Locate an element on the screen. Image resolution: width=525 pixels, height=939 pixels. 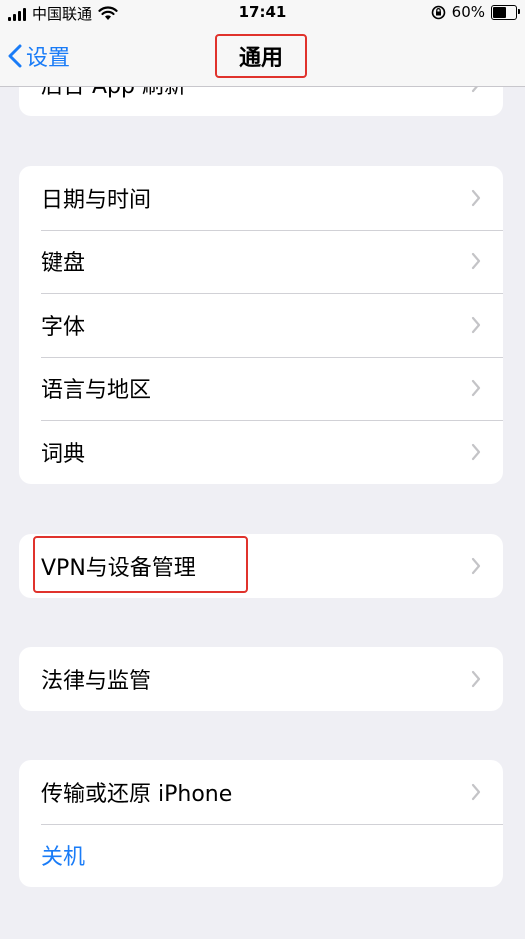
row-fonts: 字体 is located at coordinates (261, 325).